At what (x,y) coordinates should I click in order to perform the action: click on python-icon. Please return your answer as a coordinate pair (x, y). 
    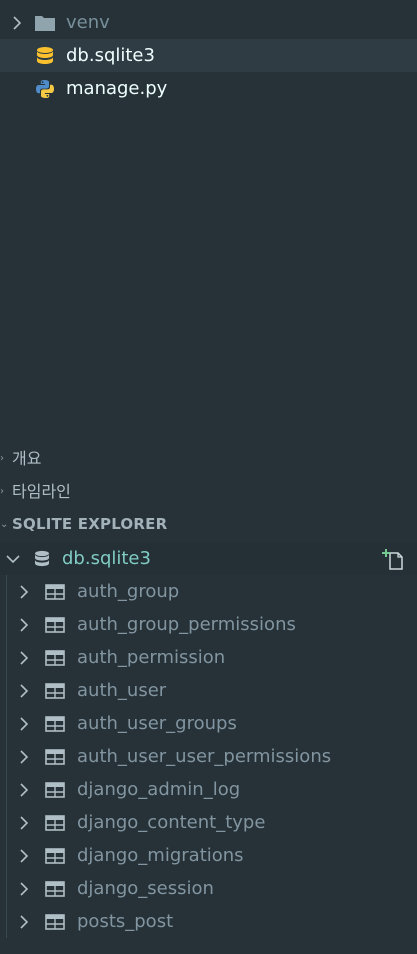
    Looking at the image, I should click on (45, 89).